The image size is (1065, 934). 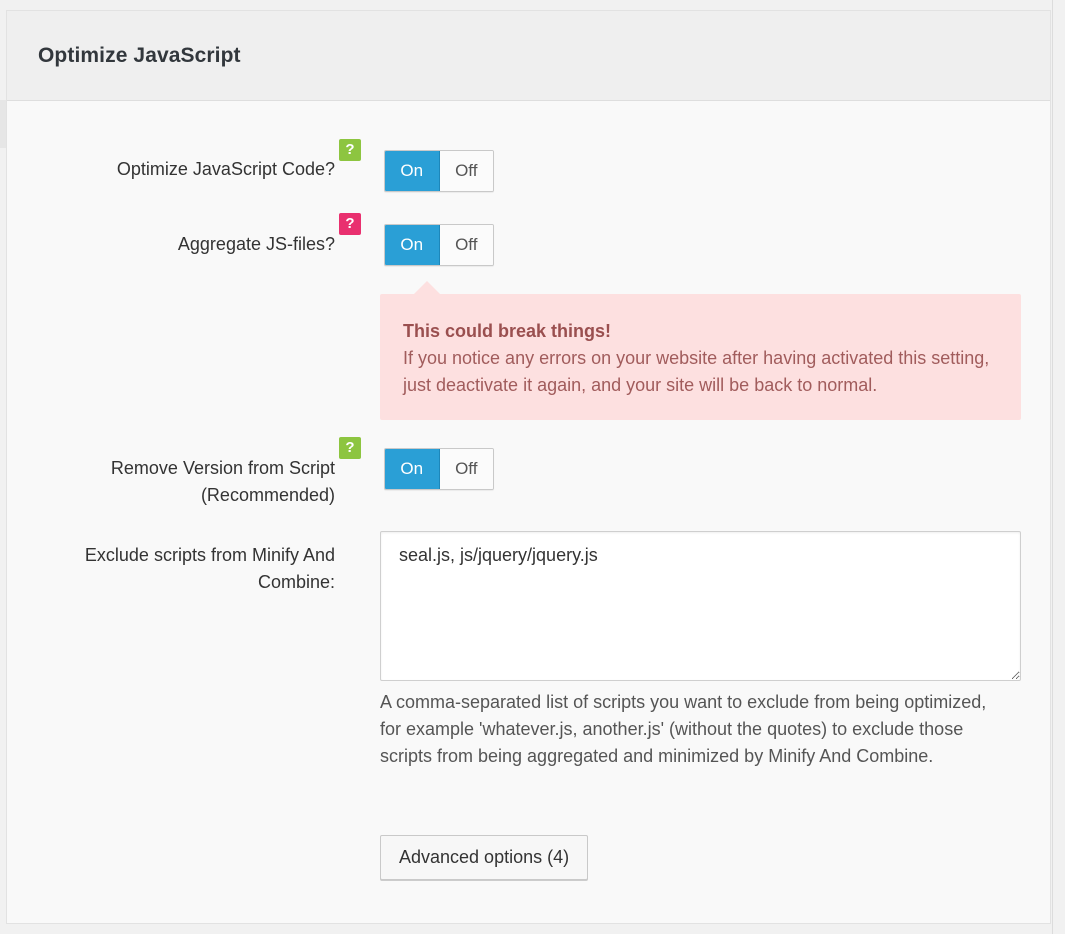 I want to click on exclude-scripts-textarea: seal.js, js/jquery/jquery.js, so click(x=700, y=606).